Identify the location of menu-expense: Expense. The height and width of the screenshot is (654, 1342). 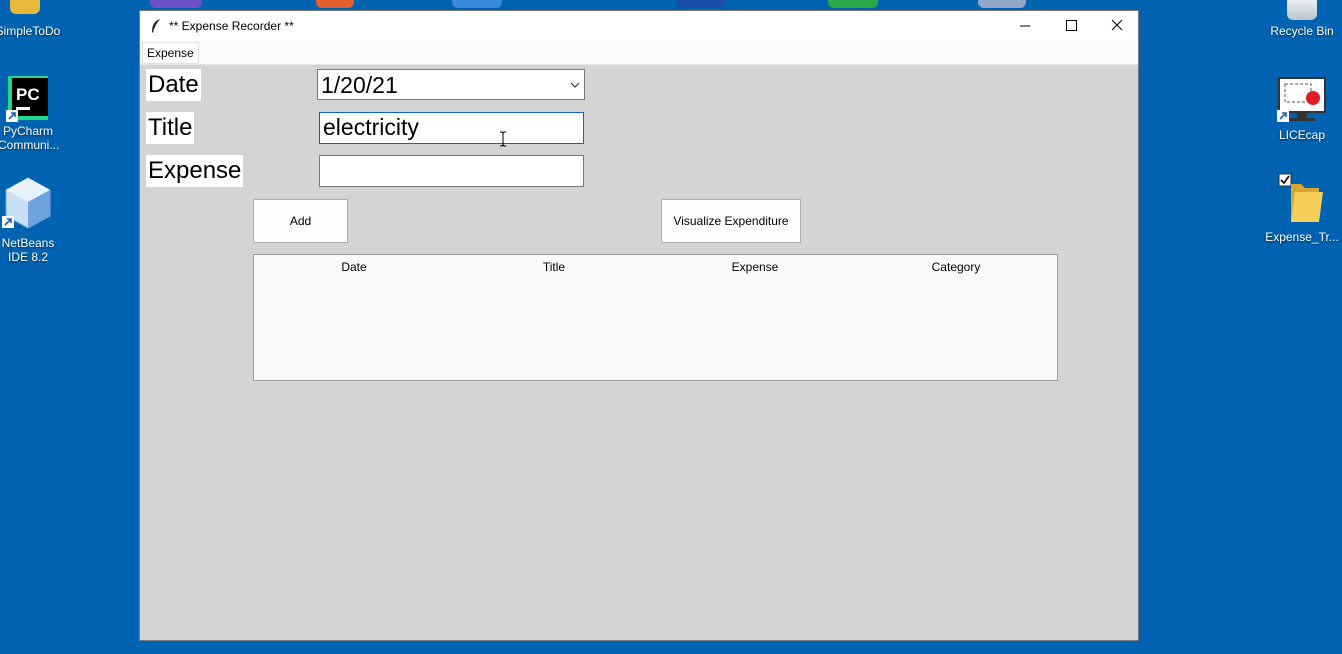
(170, 53).